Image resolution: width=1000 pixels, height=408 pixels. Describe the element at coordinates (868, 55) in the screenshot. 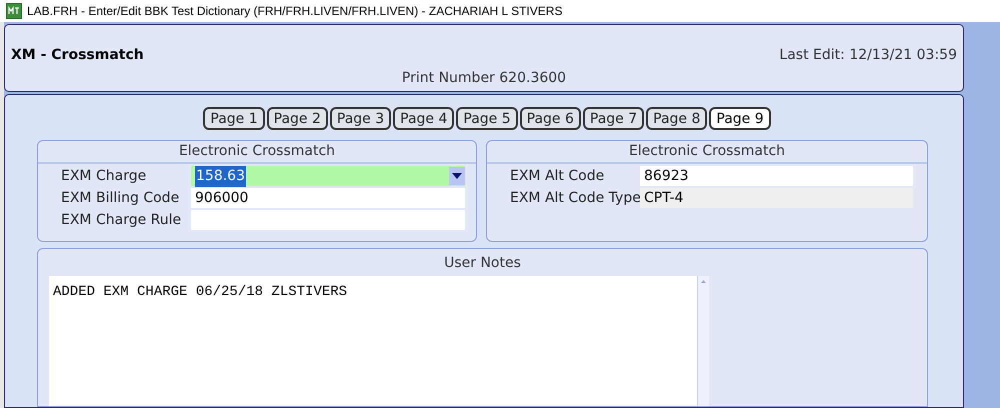

I see `last-edit-text: Last Edit: 12/13/21 03:59` at that location.